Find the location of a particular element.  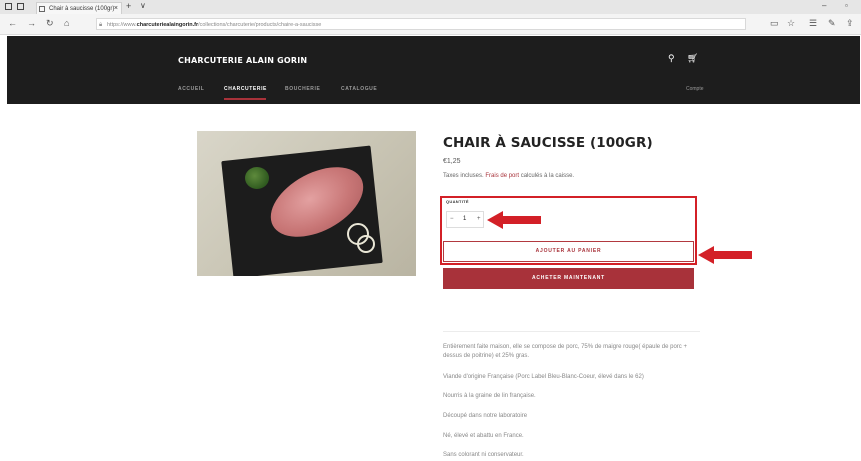

page-favicon-icon is located at coordinates (42, 9).